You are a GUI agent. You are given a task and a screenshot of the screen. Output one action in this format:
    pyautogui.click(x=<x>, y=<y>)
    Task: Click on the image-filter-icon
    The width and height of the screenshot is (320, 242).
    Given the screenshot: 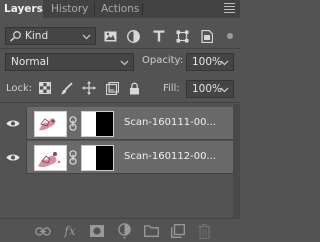 What is the action you would take?
    pyautogui.click(x=110, y=36)
    